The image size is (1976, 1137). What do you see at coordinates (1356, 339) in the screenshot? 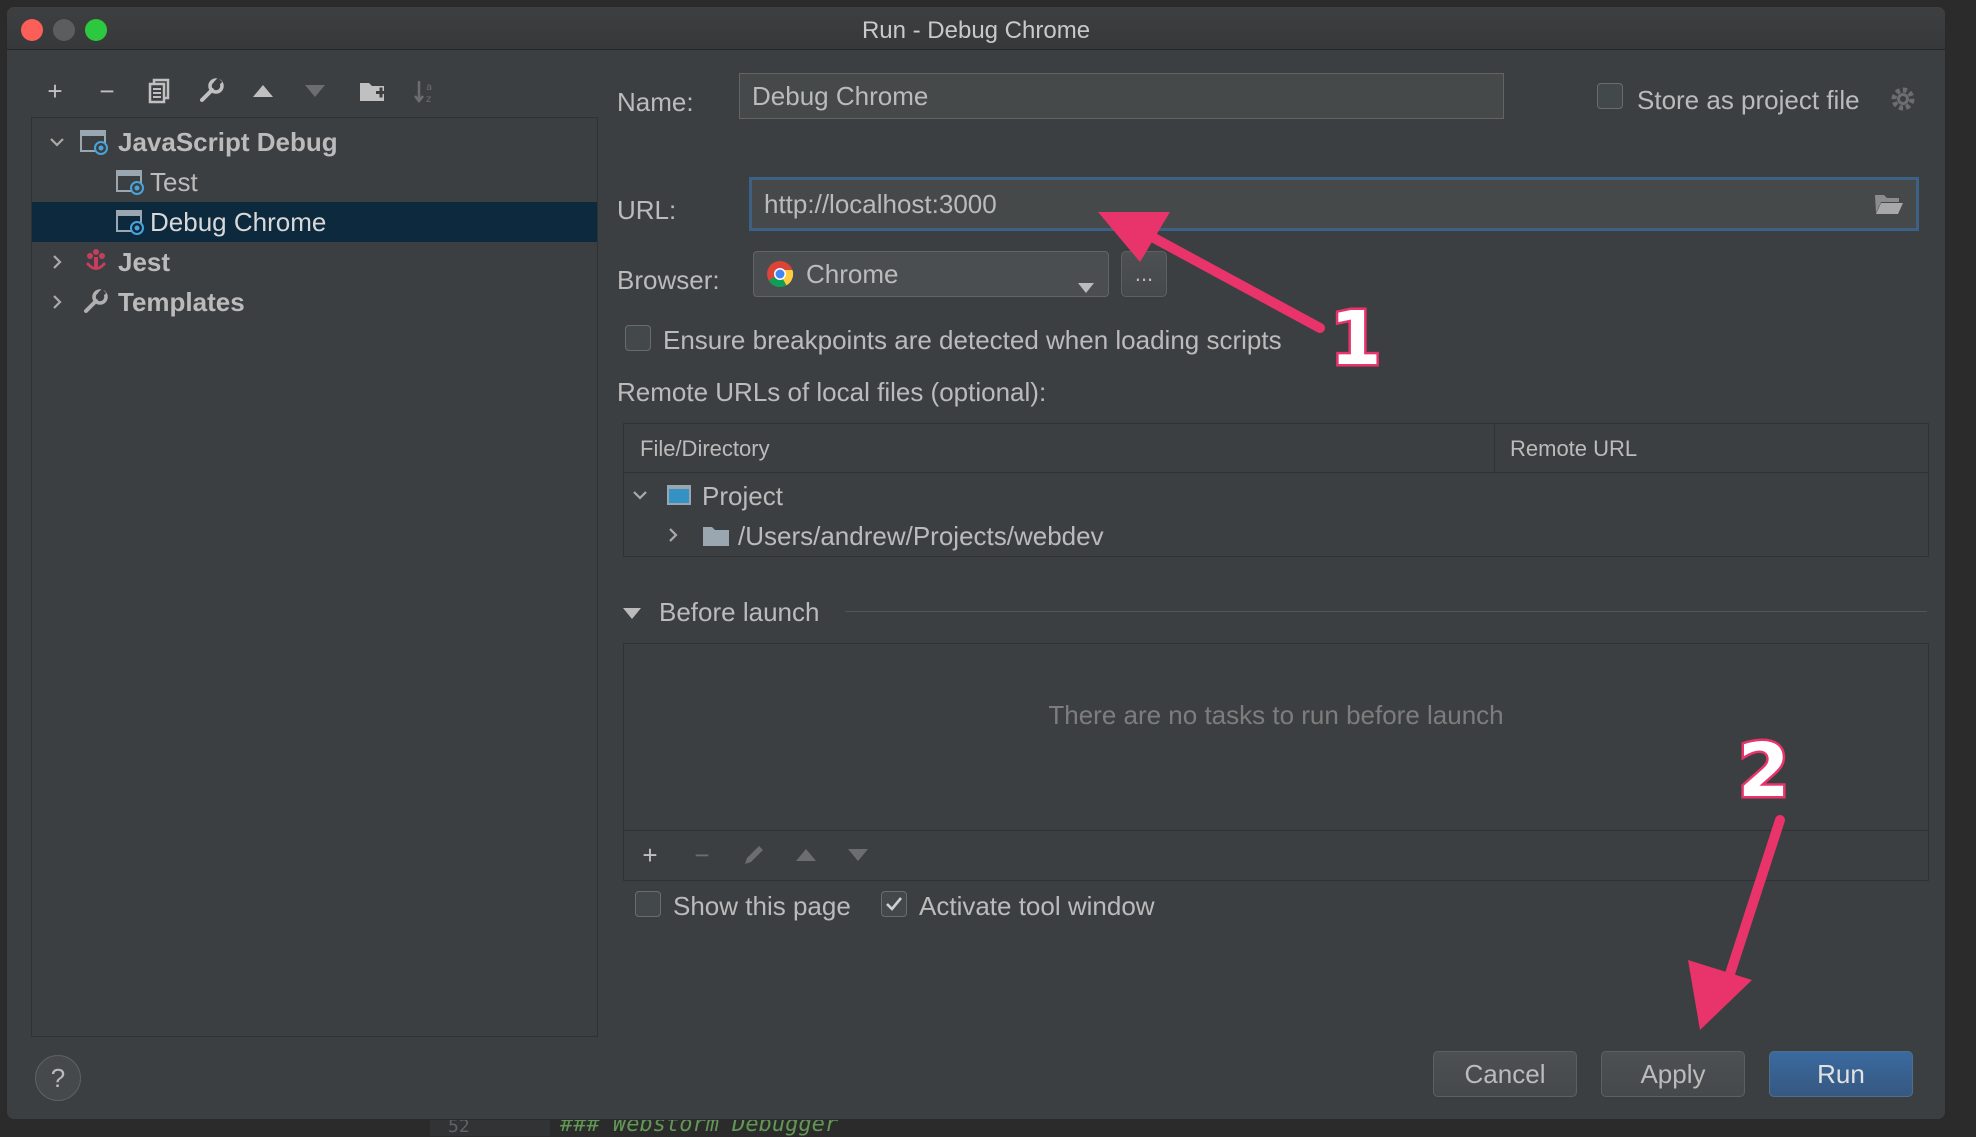
I see `annotation-number-1: 1` at bounding box center [1356, 339].